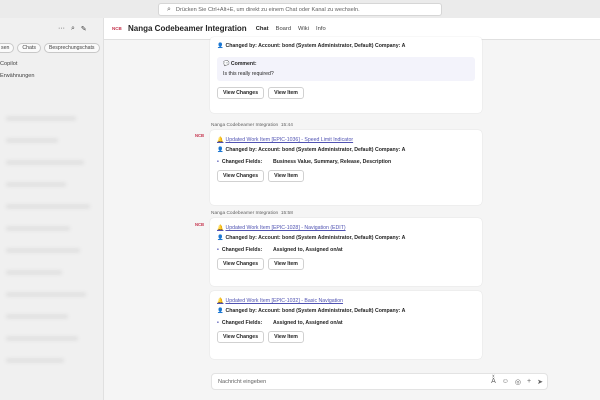  I want to click on attach-icon: +, so click(529, 381).